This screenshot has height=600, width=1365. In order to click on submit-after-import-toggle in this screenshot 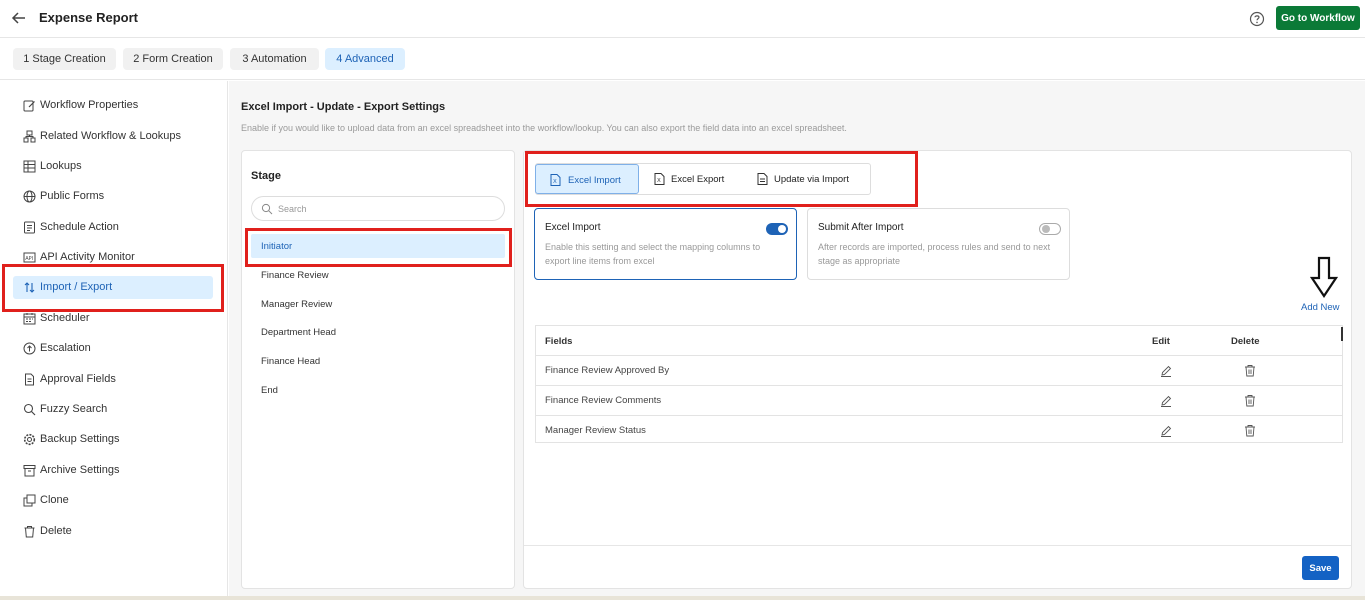, I will do `click(1050, 229)`.